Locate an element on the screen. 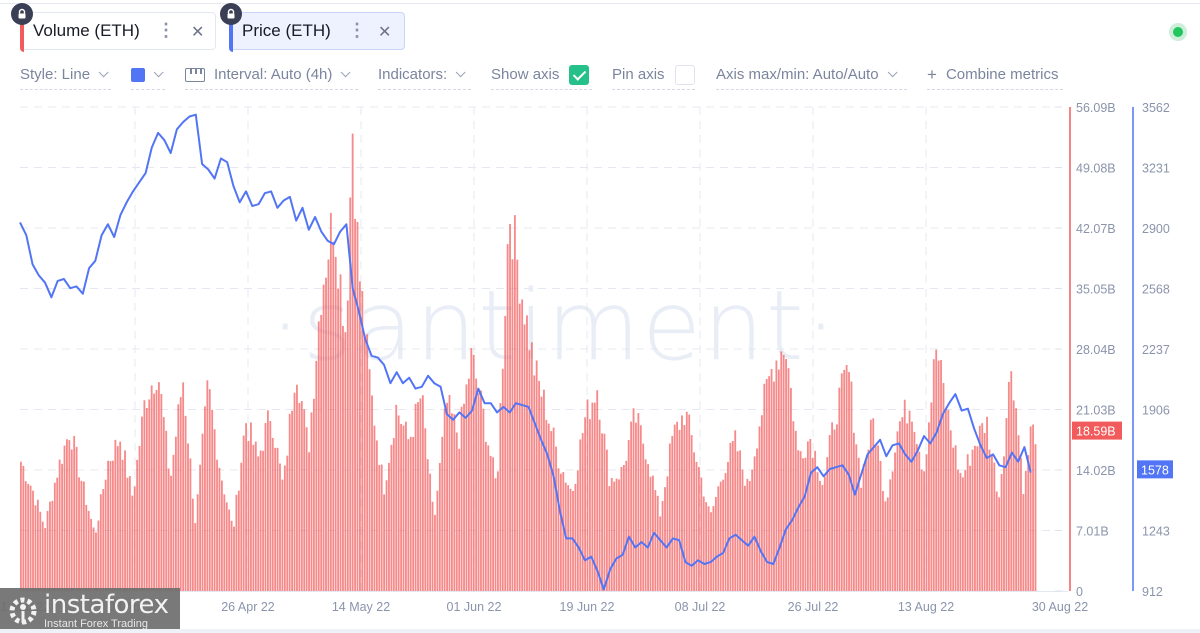  chevron-down-icon is located at coordinates (103, 72).